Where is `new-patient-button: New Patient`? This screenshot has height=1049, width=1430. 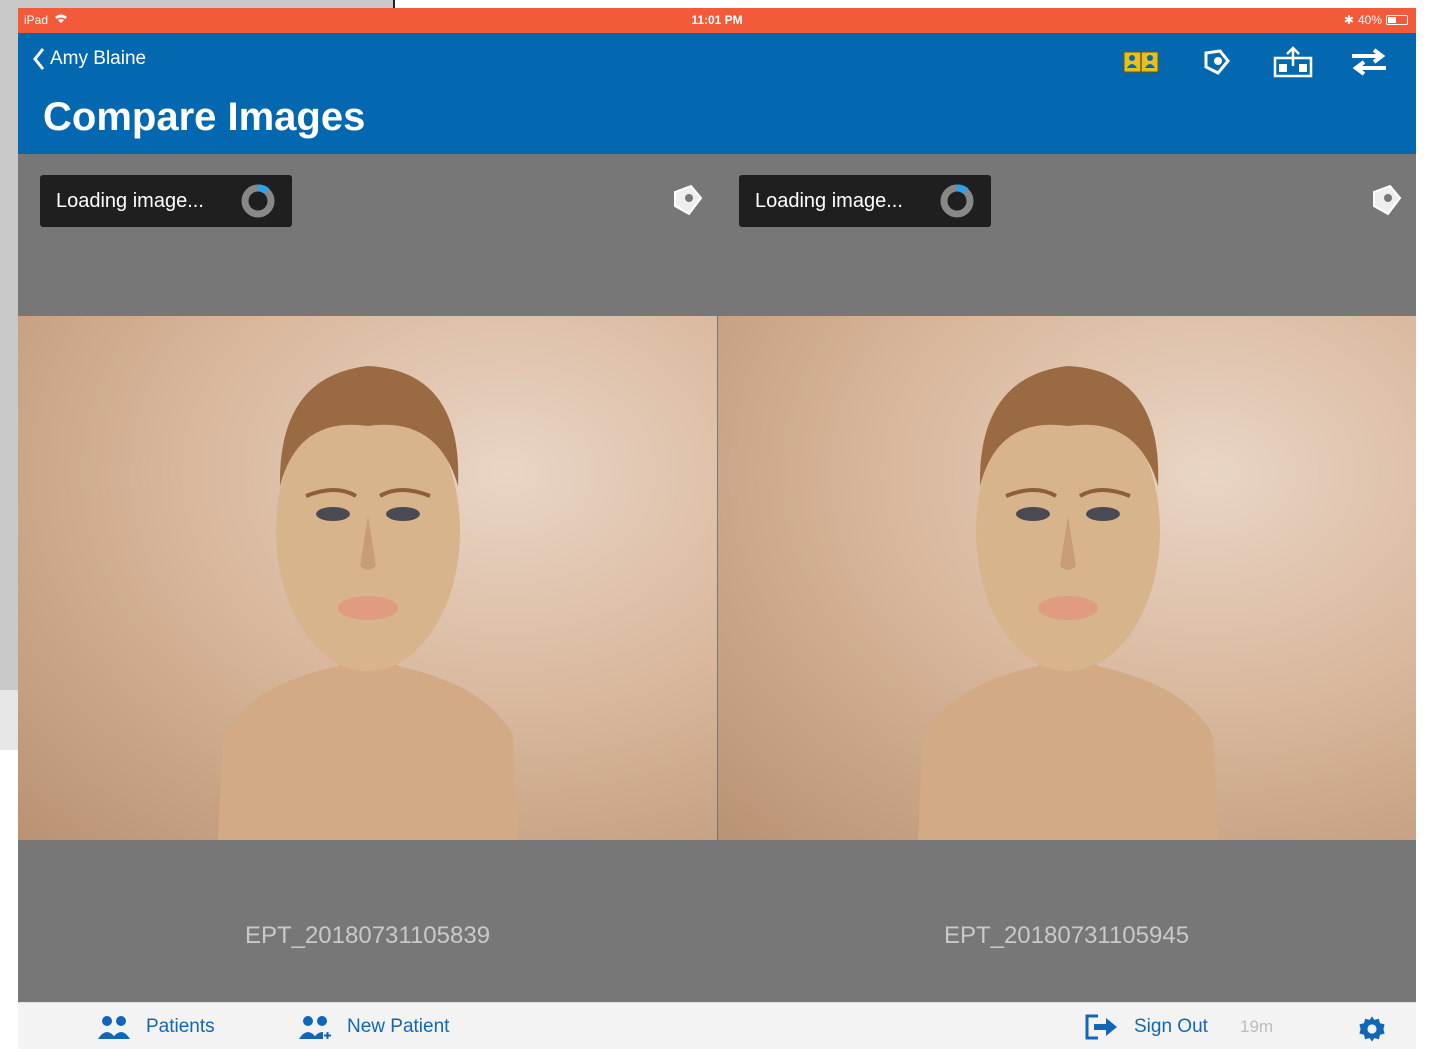 new-patient-button: New Patient is located at coordinates (373, 1027).